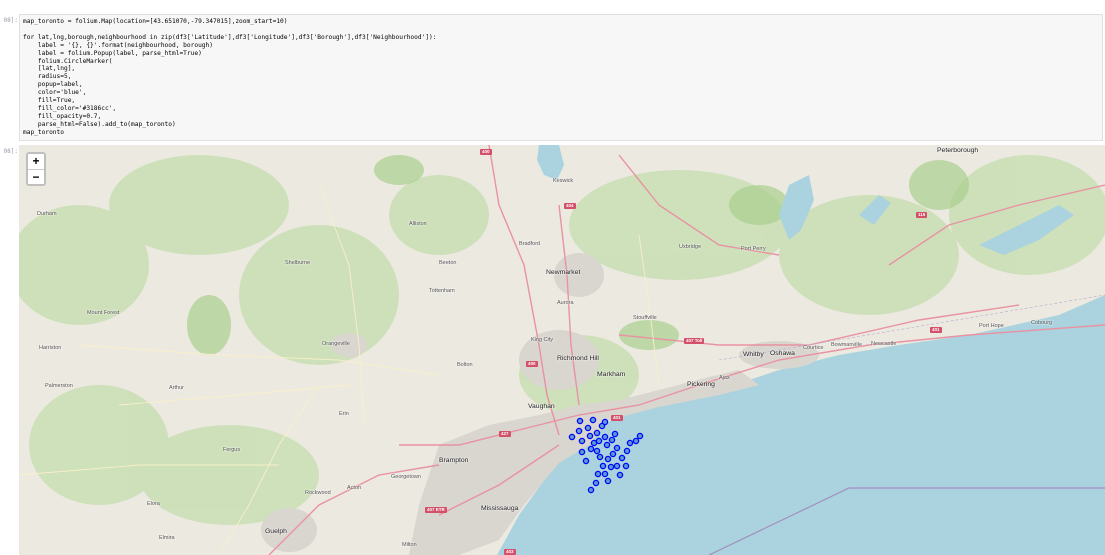 The height and width of the screenshot is (555, 1105). What do you see at coordinates (1042, 323) in the screenshot?
I see `place-label: Cobourg` at bounding box center [1042, 323].